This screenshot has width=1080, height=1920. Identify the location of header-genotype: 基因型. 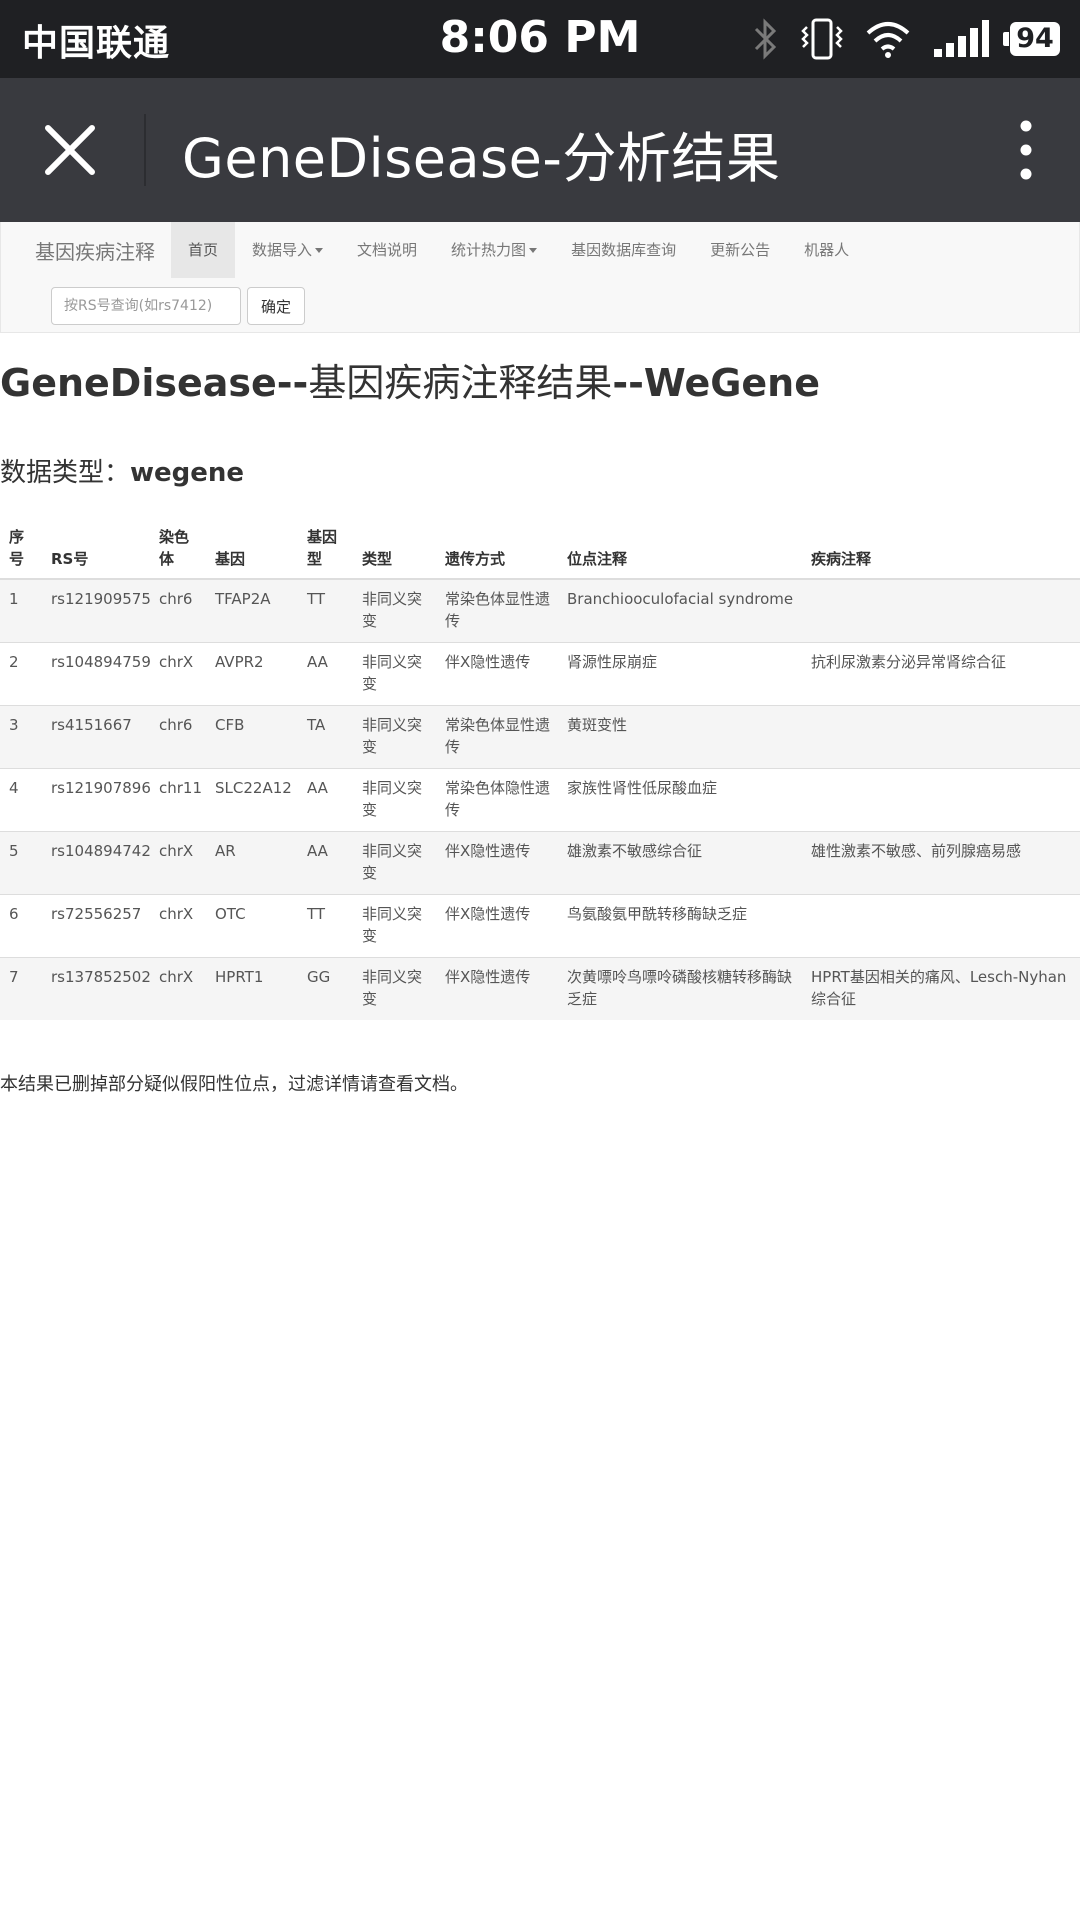
(325, 549).